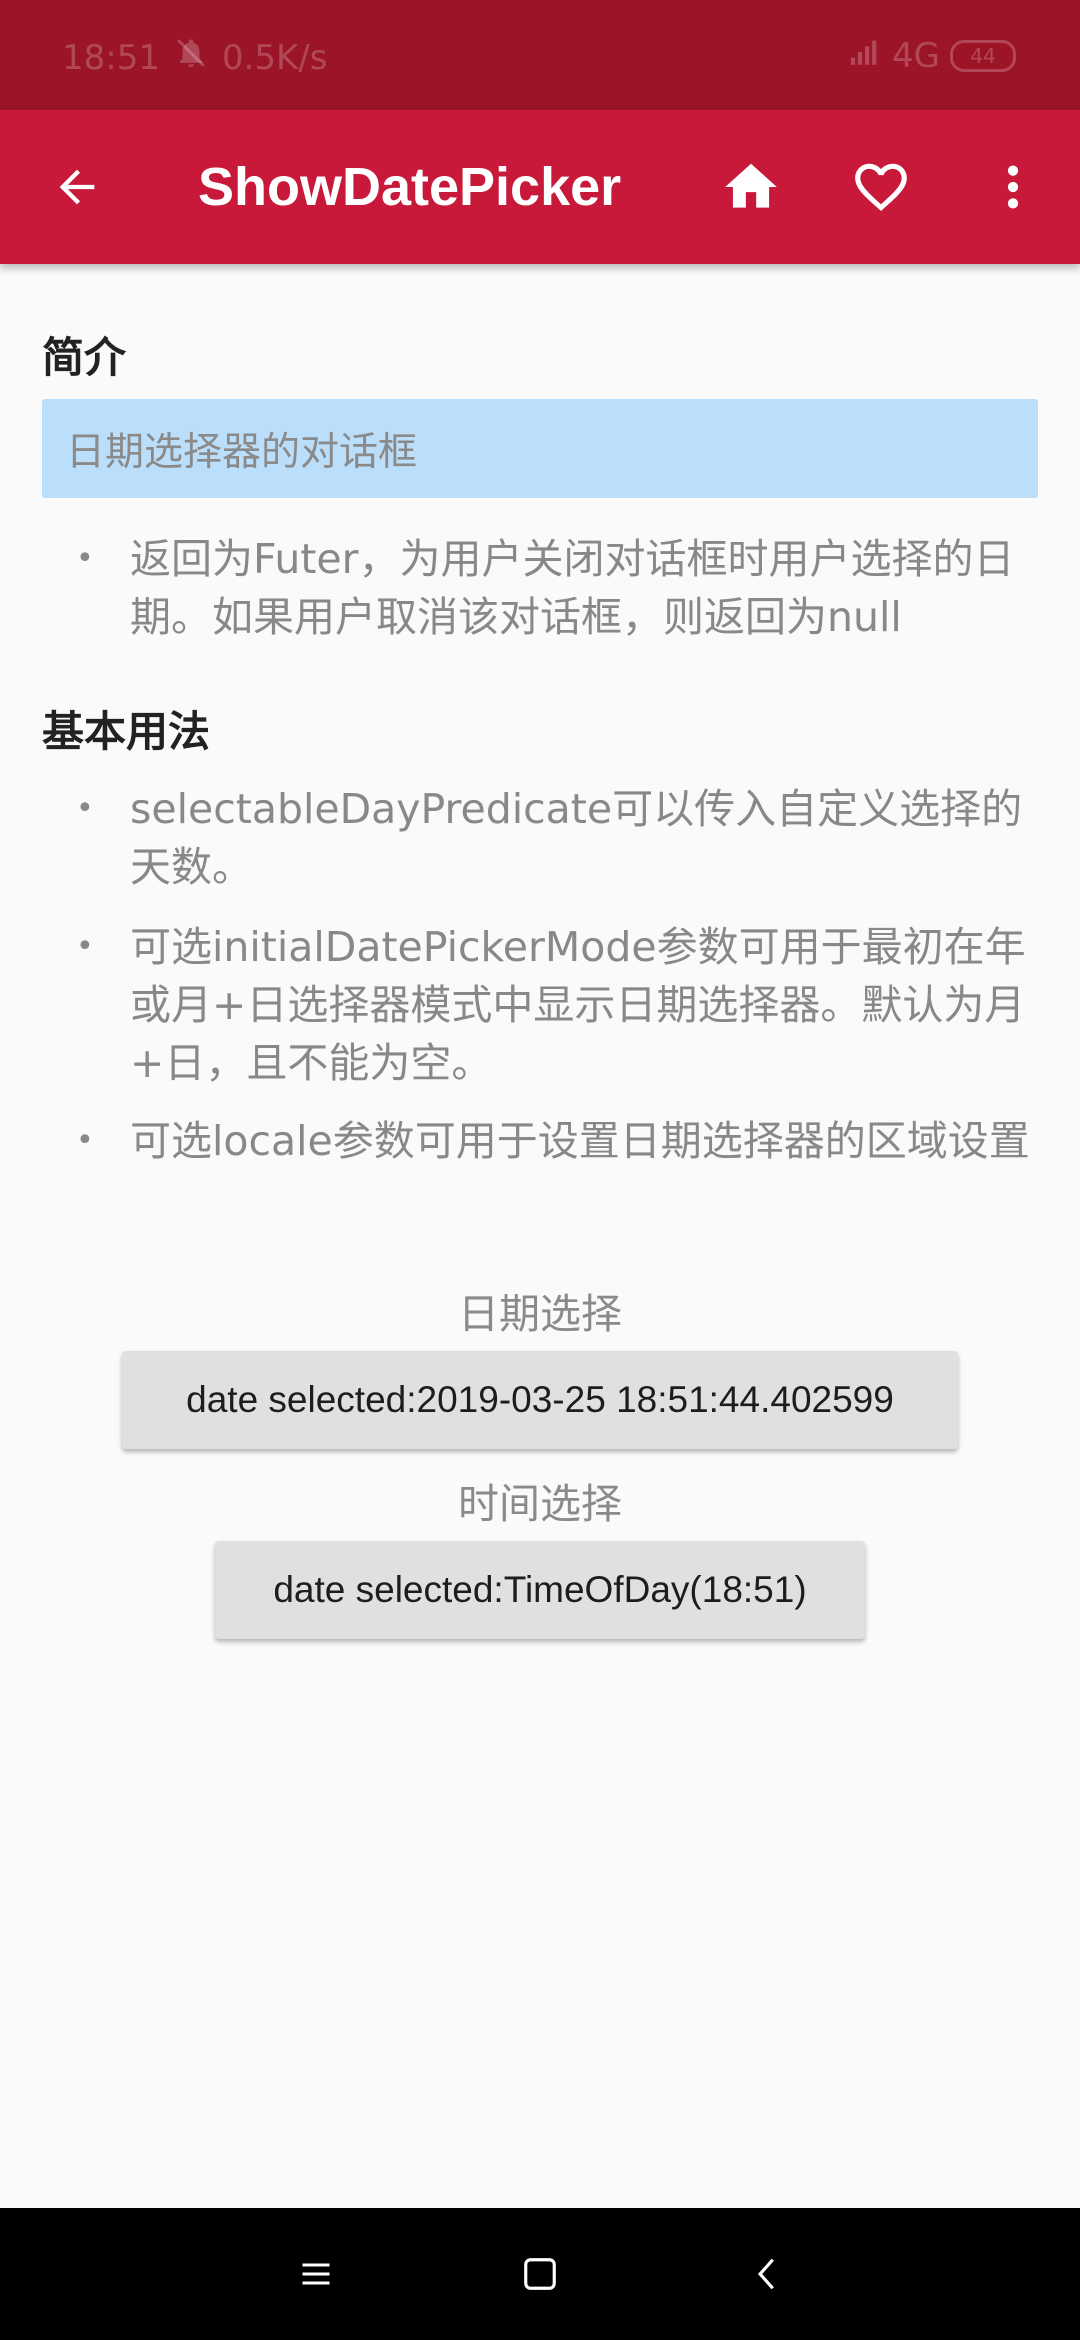 The width and height of the screenshot is (1080, 2340). I want to click on page-title: ShowDatePicker, so click(410, 187).